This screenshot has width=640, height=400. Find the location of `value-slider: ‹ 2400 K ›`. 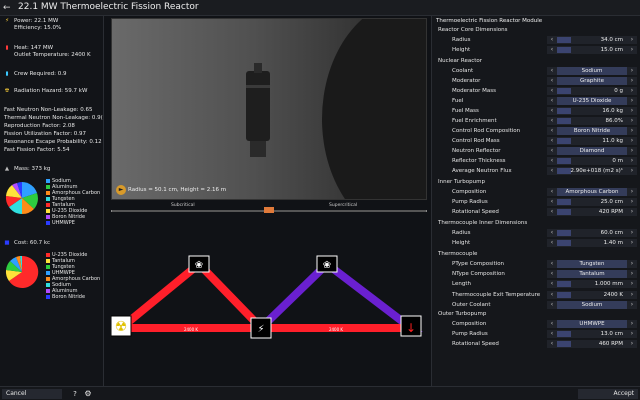

value-slider: ‹ 2400 K › is located at coordinates (592, 295).